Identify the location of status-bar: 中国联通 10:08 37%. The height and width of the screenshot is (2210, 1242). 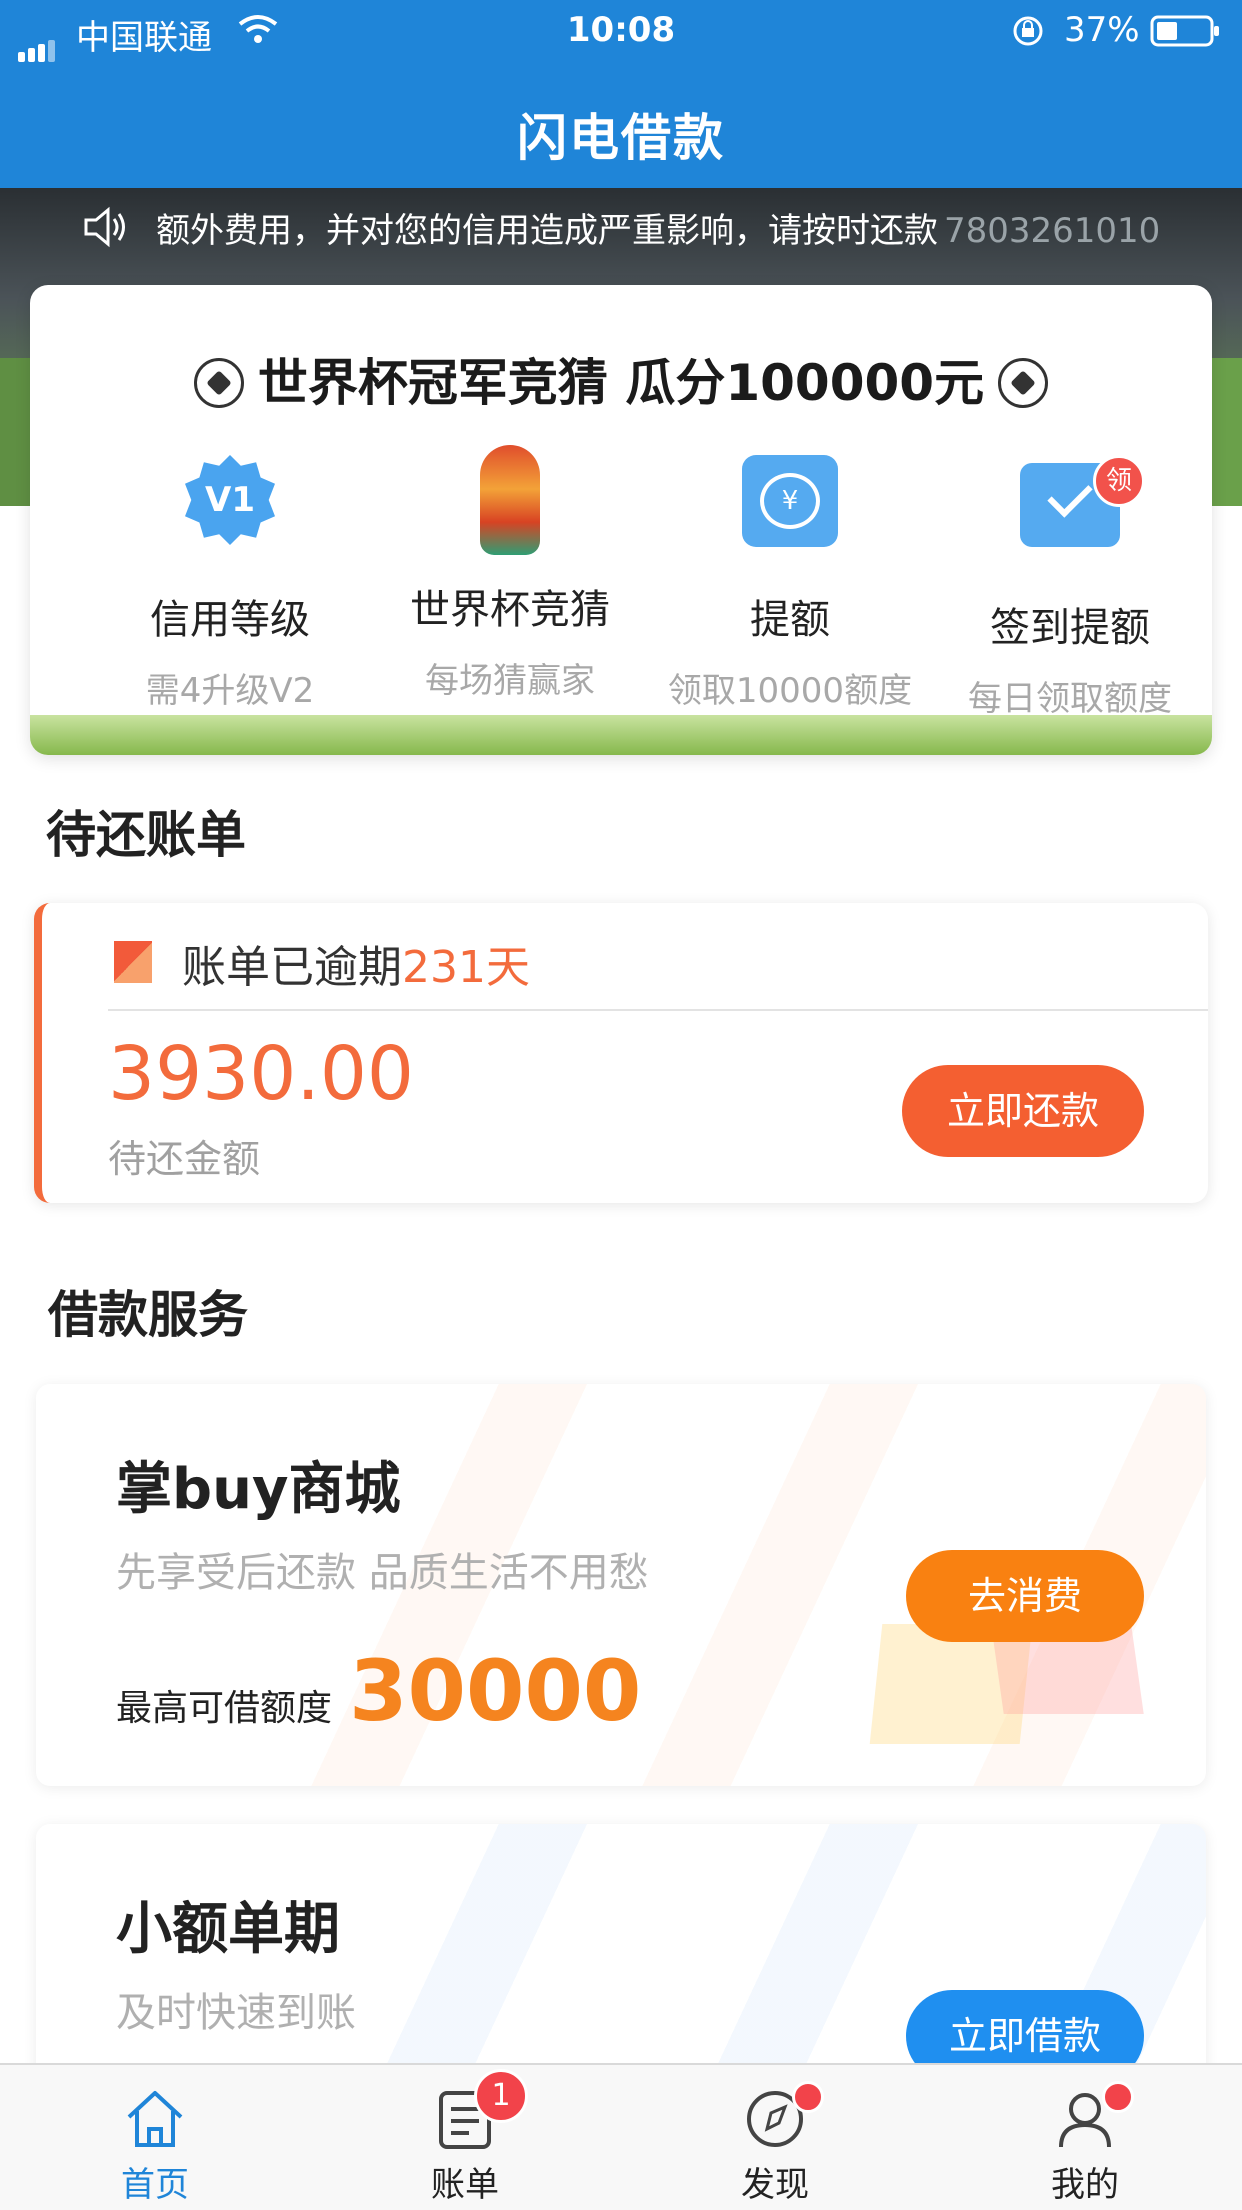
(621, 31).